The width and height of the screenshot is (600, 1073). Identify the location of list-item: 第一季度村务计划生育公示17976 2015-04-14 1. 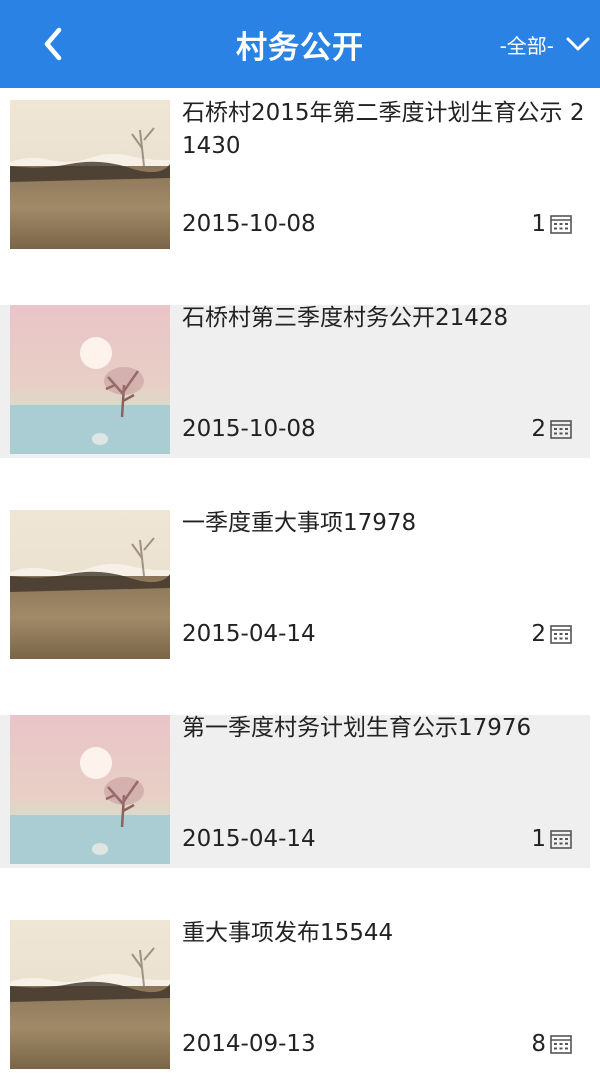
(300, 791).